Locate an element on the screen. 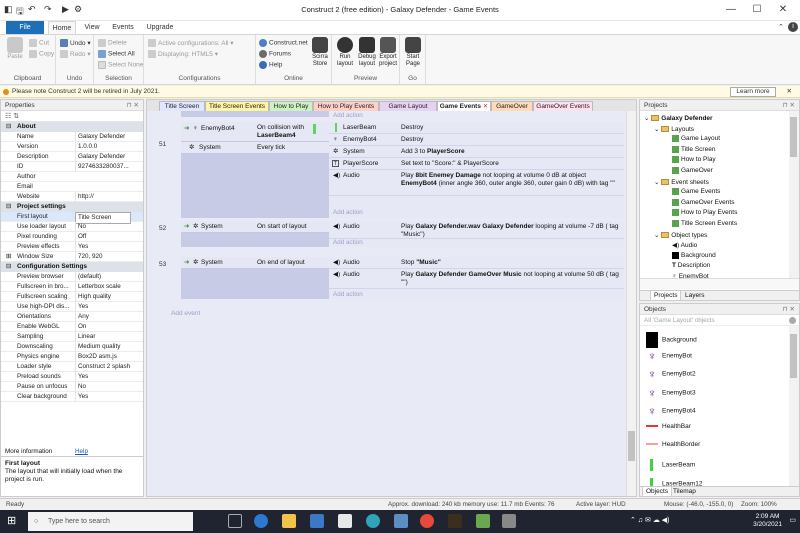 The height and width of the screenshot is (533, 800). project-hscrollbar is located at coordinates (719, 283).